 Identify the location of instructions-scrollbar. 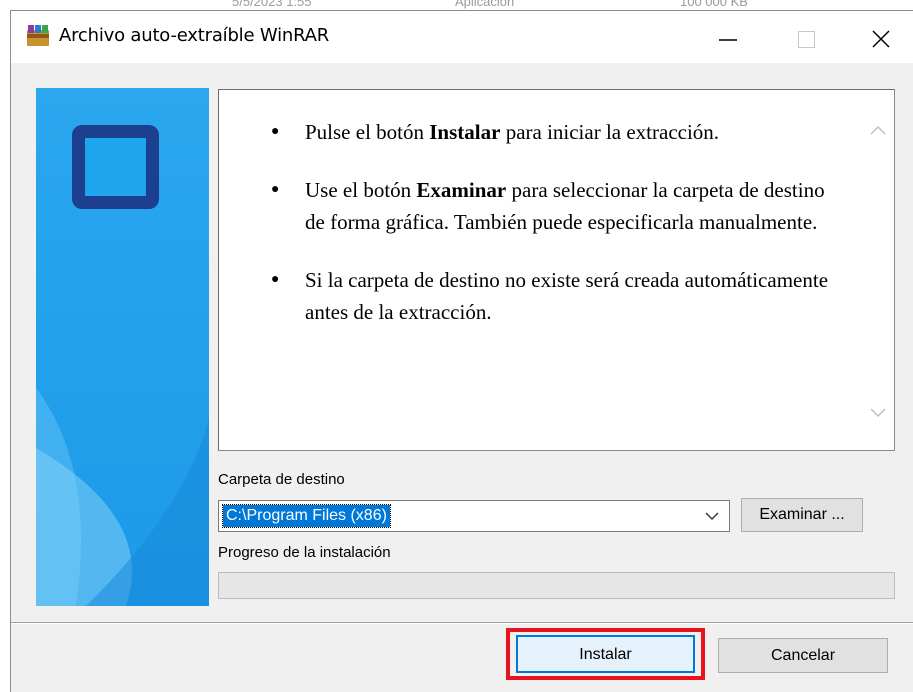
(878, 270).